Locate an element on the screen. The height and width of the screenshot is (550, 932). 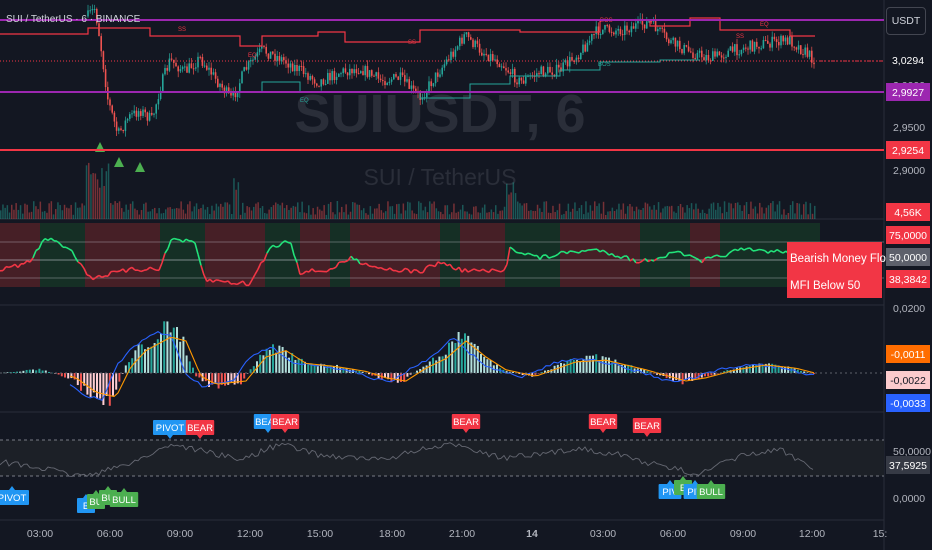
volume-badge: 4,56K is located at coordinates (908, 212).